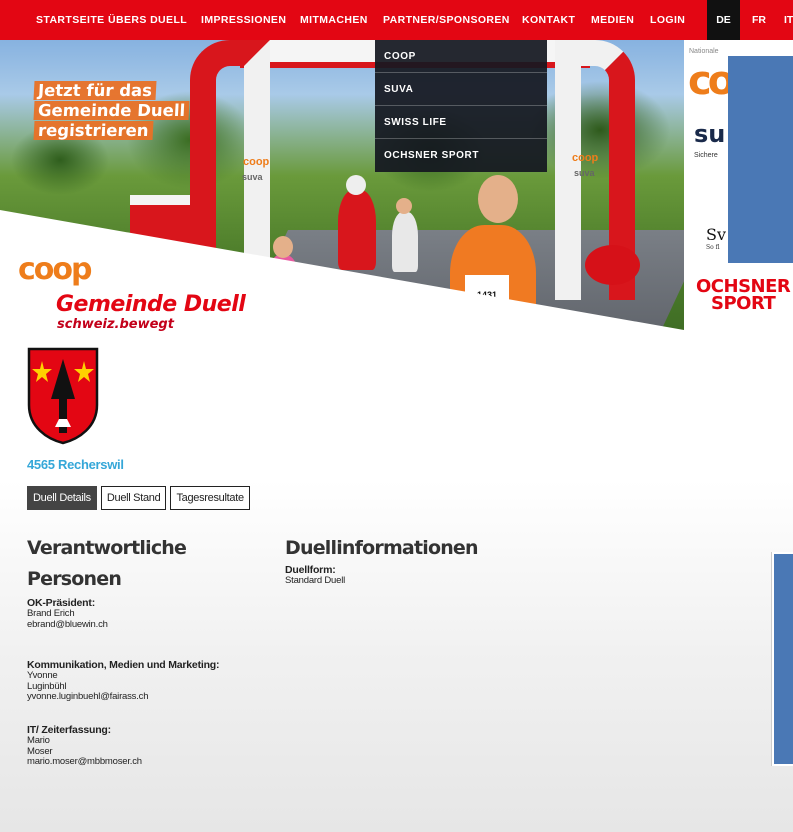 The height and width of the screenshot is (832, 793). What do you see at coordinates (760, 159) in the screenshot?
I see `sponsor-blue-panel` at bounding box center [760, 159].